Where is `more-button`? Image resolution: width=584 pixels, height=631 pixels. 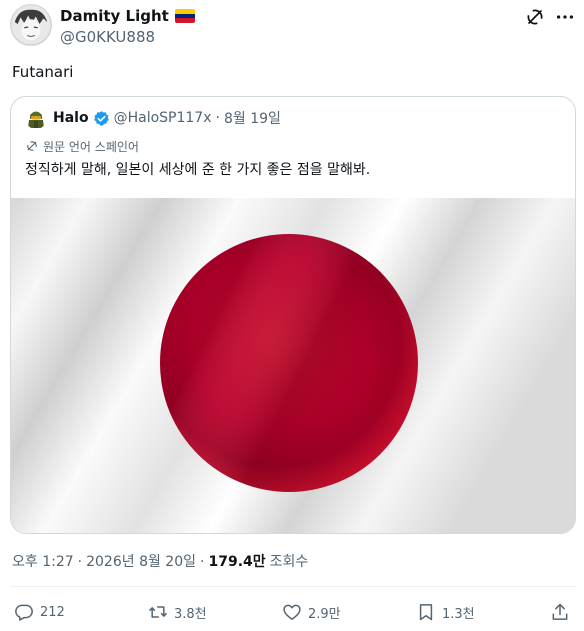 more-button is located at coordinates (565, 17).